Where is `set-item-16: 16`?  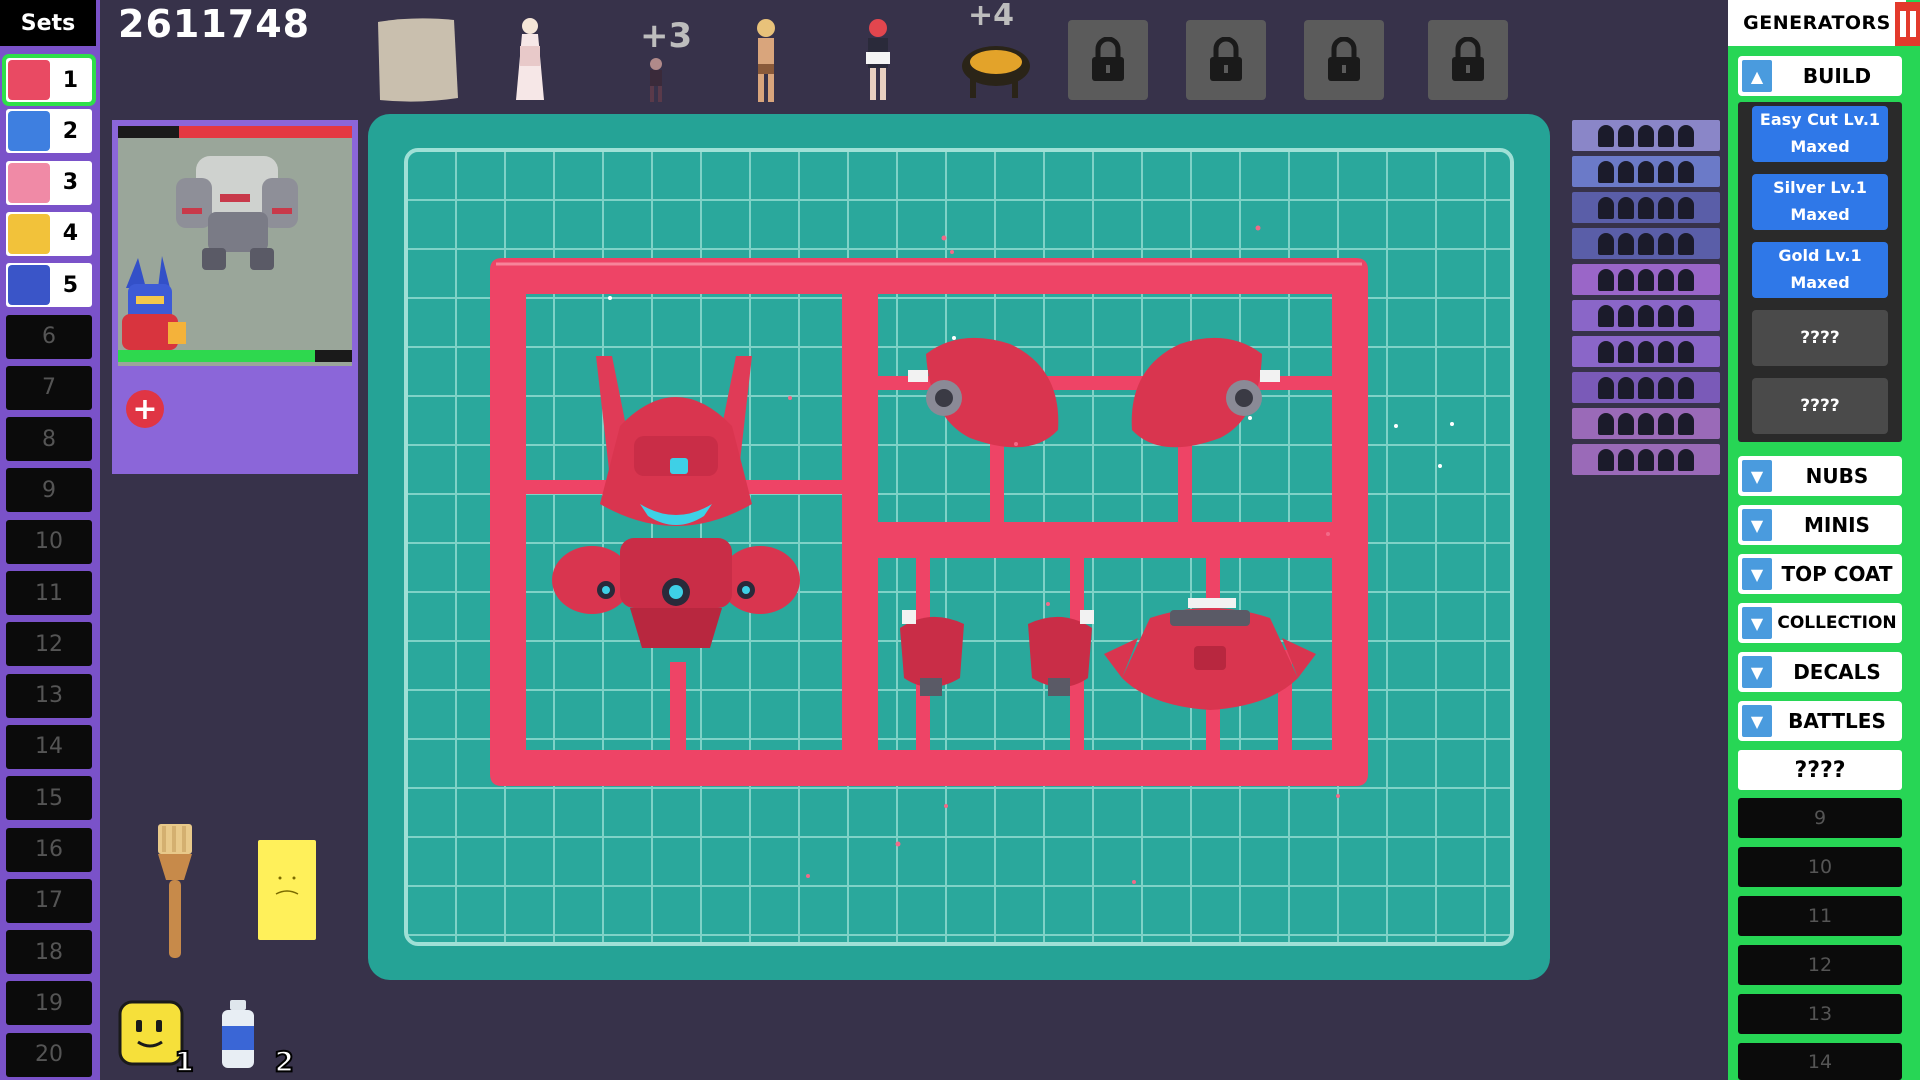 set-item-16: 16 is located at coordinates (49, 849).